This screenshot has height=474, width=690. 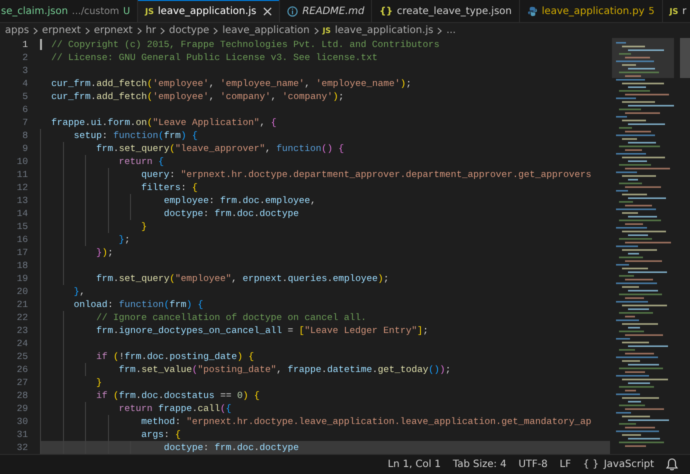 What do you see at coordinates (25, 57) in the screenshot?
I see `line-number: 2` at bounding box center [25, 57].